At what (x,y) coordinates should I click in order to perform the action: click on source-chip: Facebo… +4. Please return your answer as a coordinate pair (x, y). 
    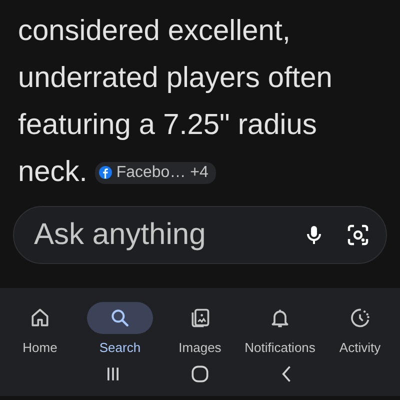
    Looking at the image, I should click on (155, 173).